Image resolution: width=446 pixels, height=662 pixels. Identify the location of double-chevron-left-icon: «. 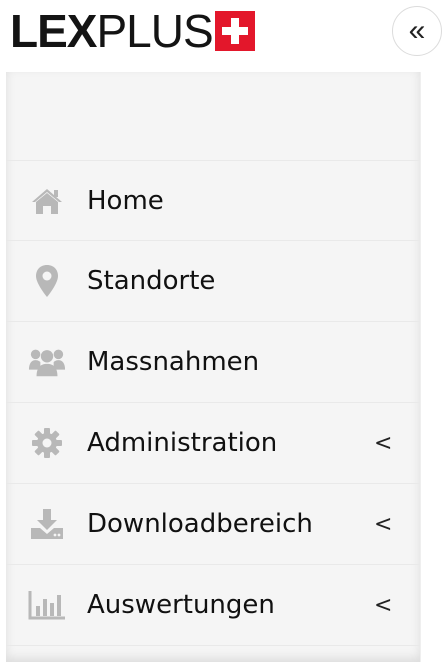
(417, 30).